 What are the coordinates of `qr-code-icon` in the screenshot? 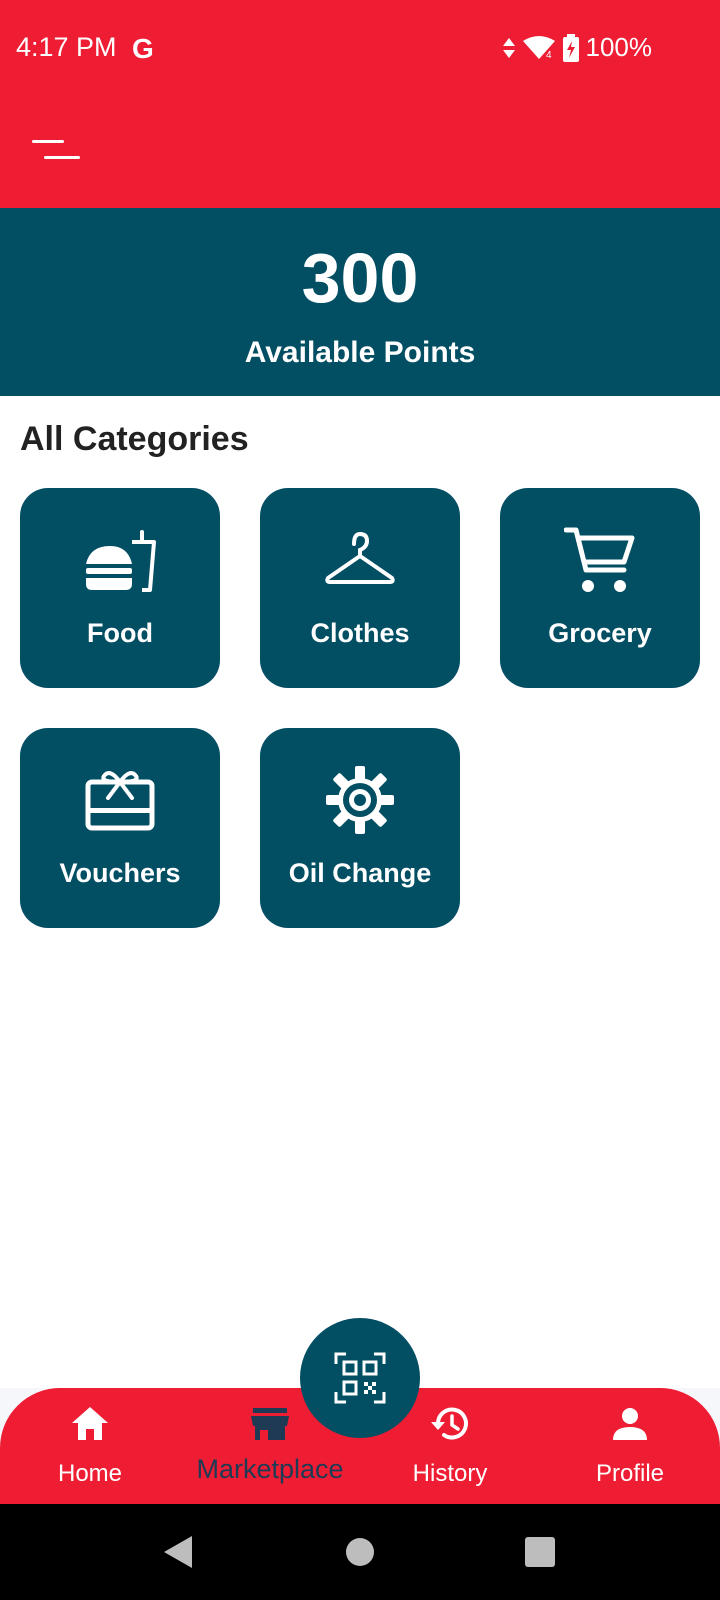 It's located at (360, 1378).